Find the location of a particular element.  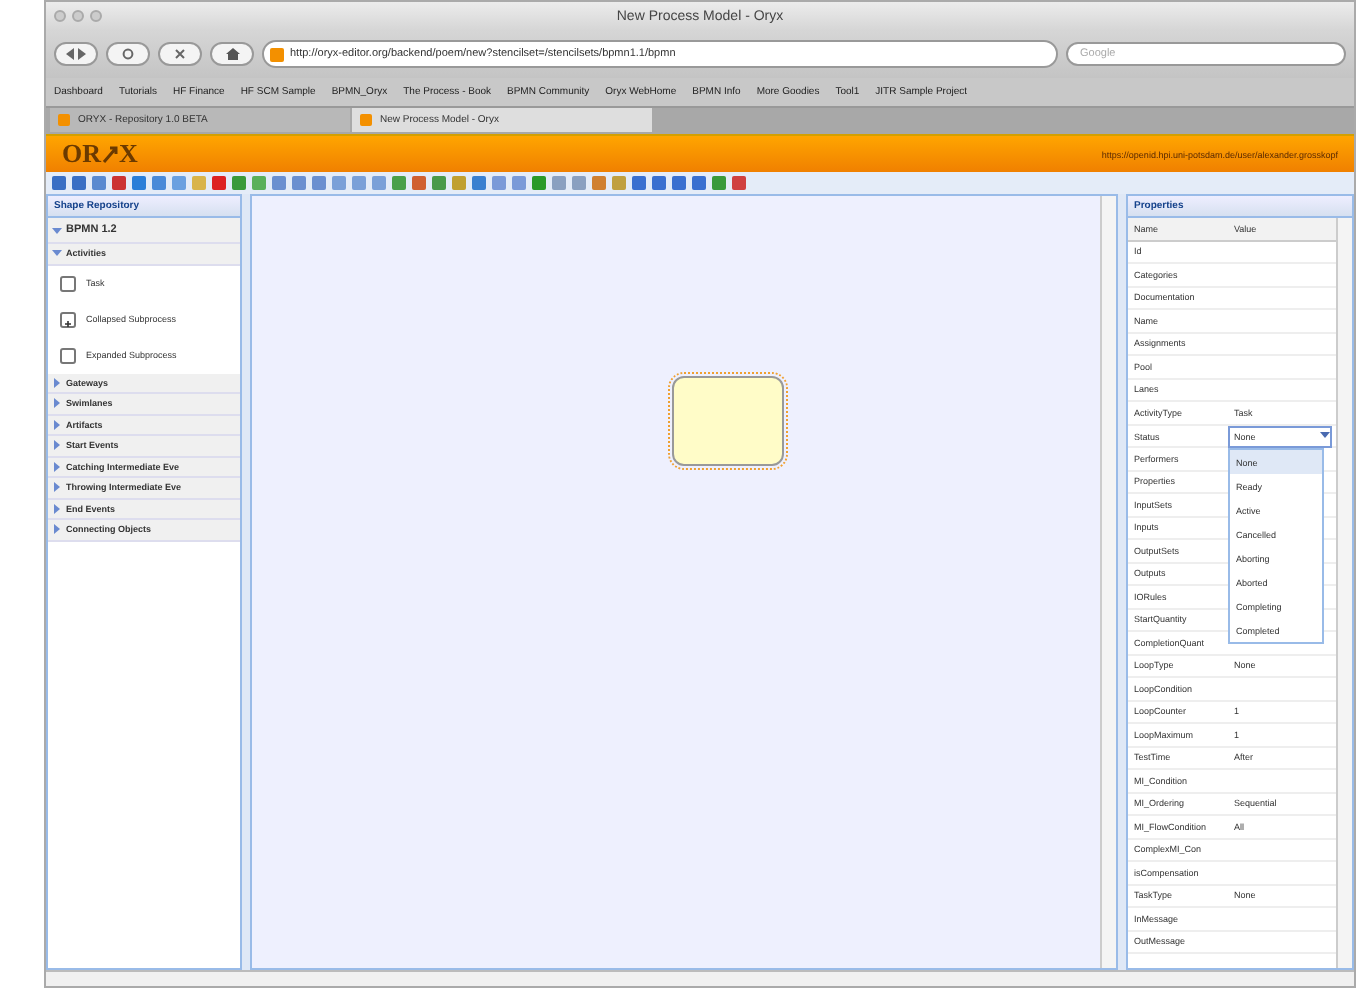

close-icon is located at coordinates (180, 54).